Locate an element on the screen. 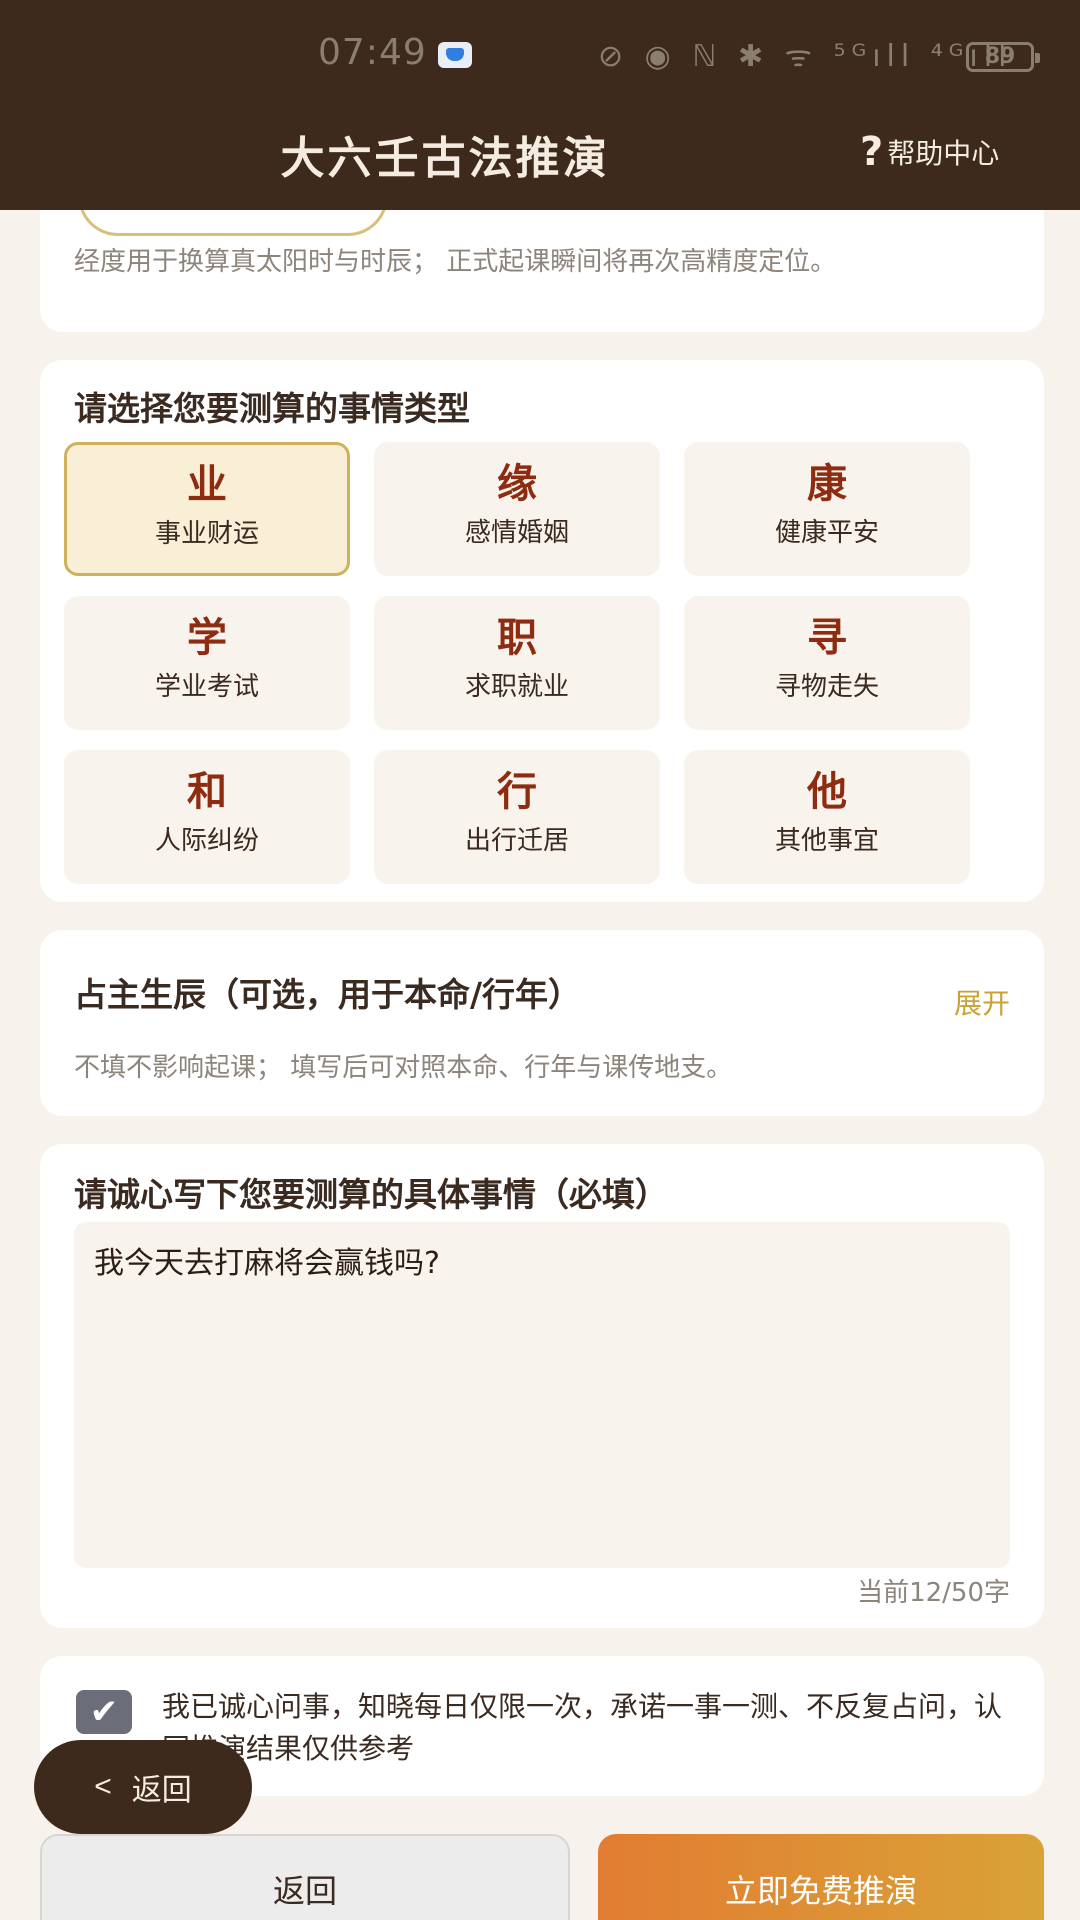  category-char: 职 is located at coordinates (517, 638).